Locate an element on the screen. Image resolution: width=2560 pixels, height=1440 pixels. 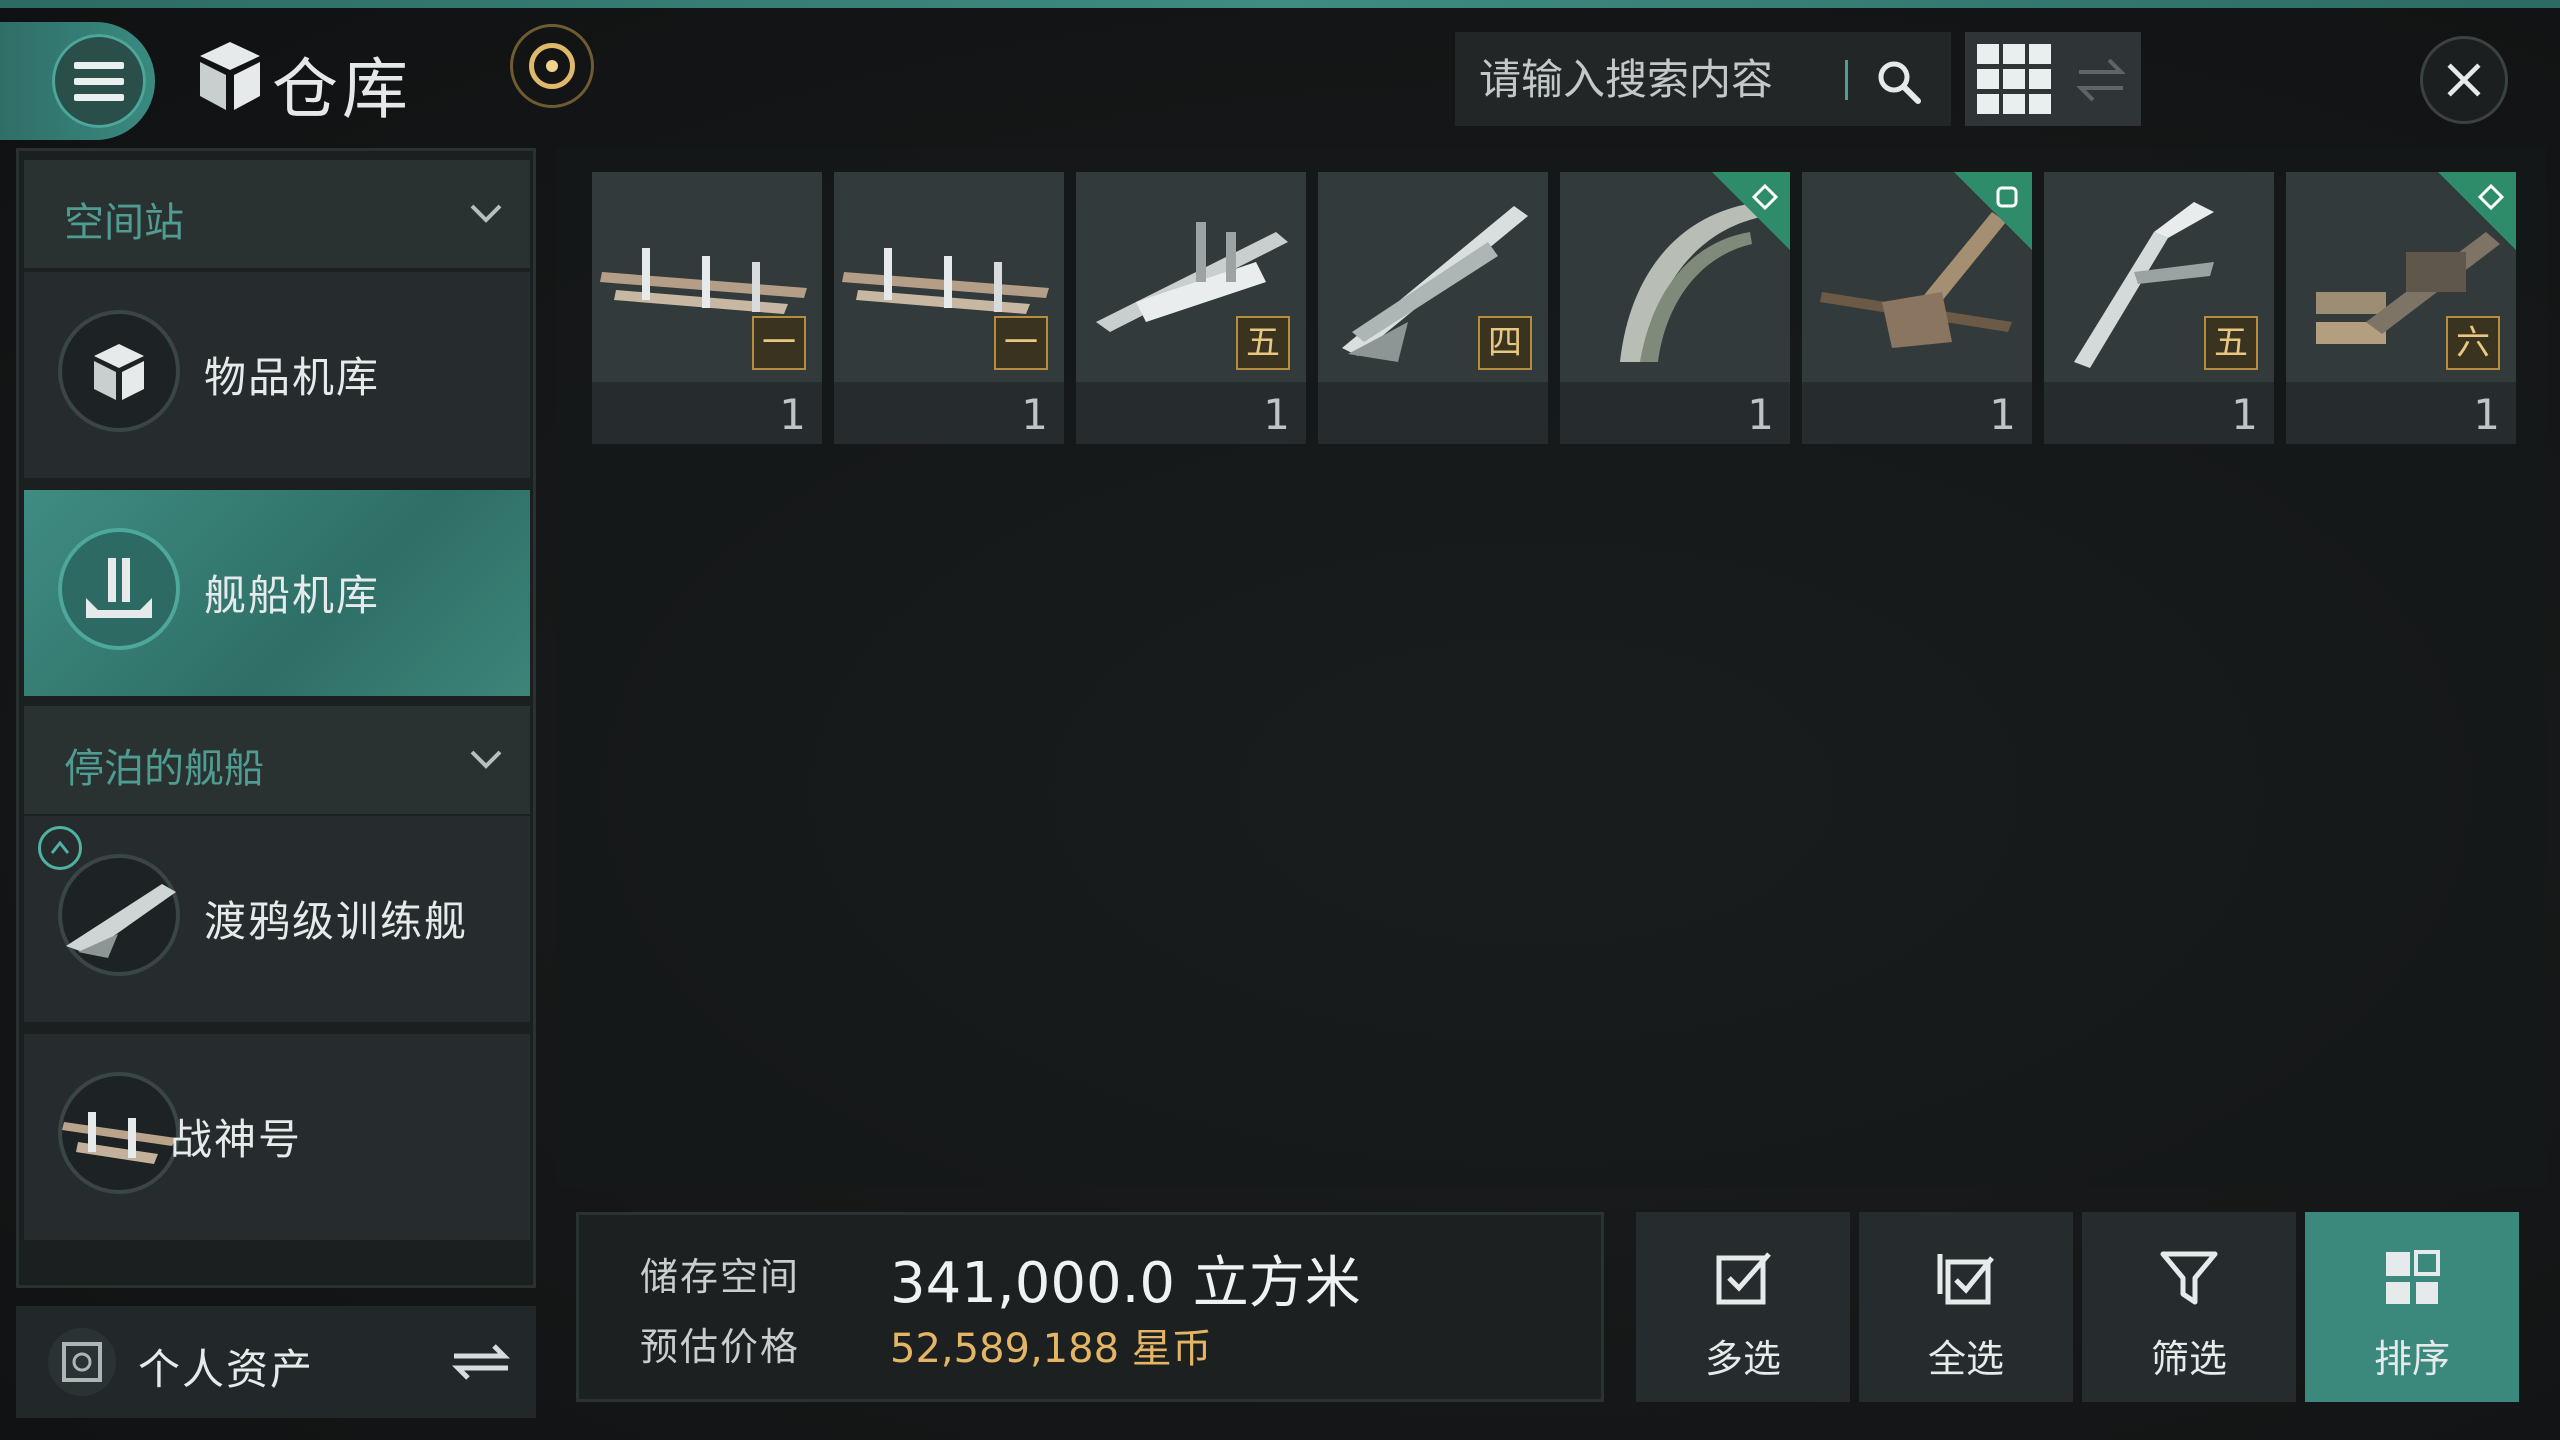
multi-select-button: 多选 is located at coordinates (1743, 1307).